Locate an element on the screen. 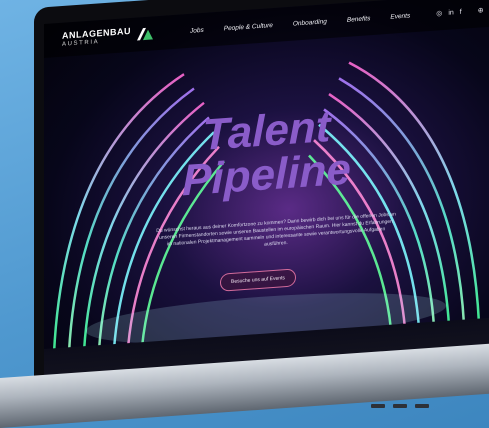  logo-mark-icon is located at coordinates (145, 34).